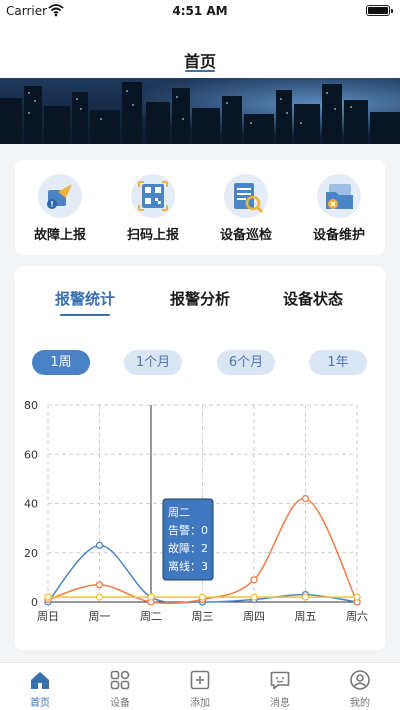 The width and height of the screenshot is (400, 710). Describe the element at coordinates (246, 196) in the screenshot. I see `device-inspection-icon` at that location.